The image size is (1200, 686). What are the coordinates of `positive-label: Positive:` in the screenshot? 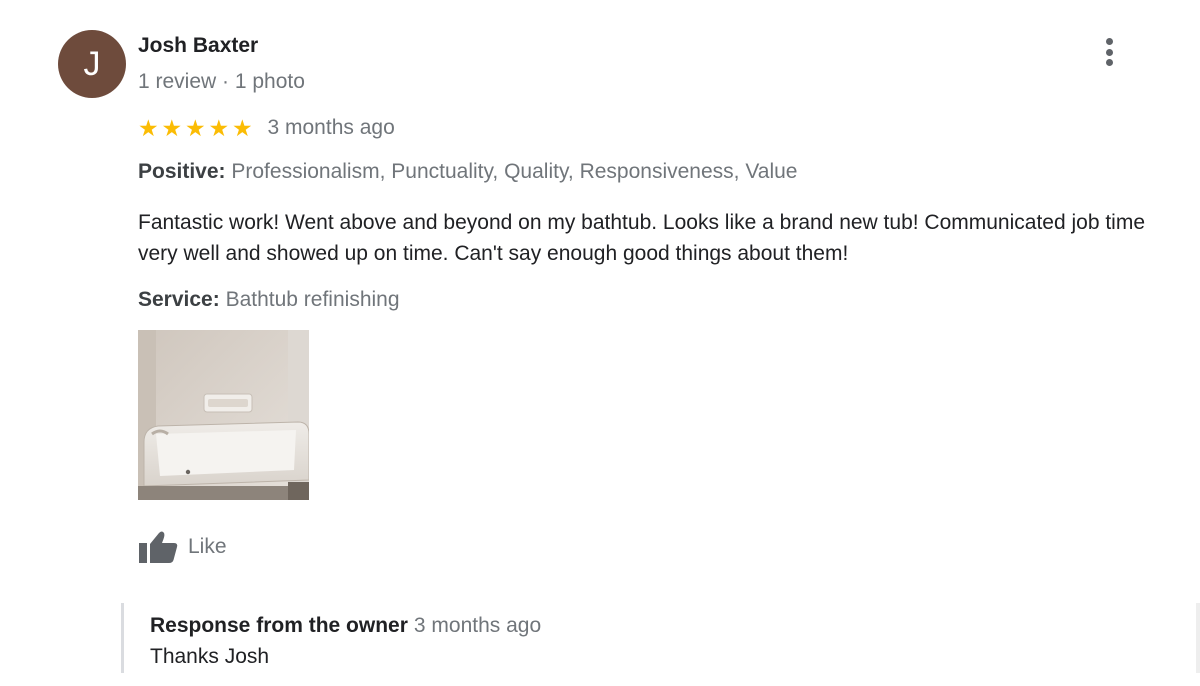 It's located at (182, 171).